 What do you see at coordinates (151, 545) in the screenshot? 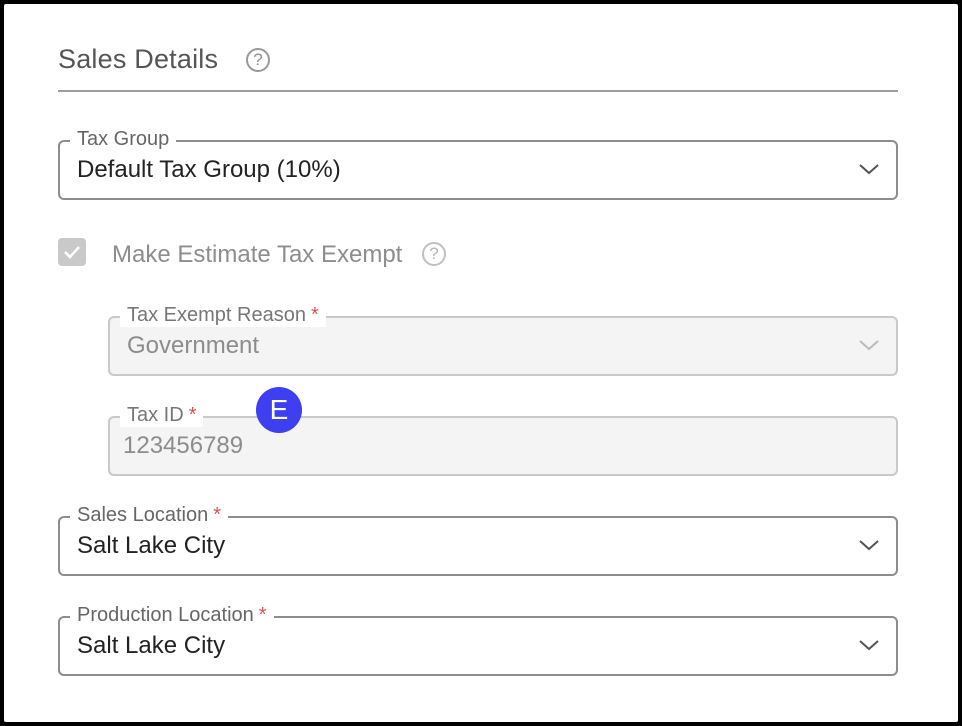
I see `sales-location-value: Salt Lake City` at bounding box center [151, 545].